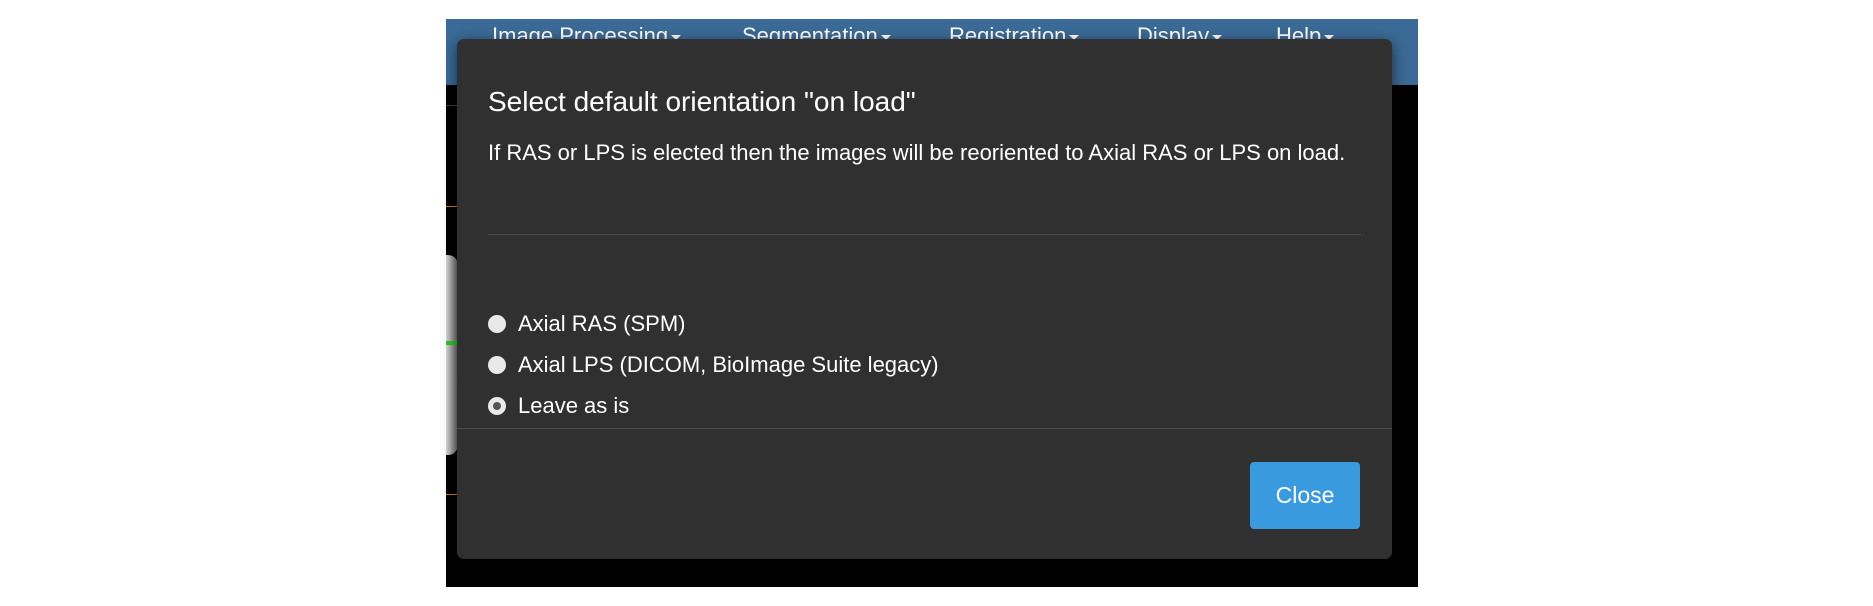 Image resolution: width=1873 pixels, height=606 pixels. I want to click on radio-button-selected, so click(497, 406).